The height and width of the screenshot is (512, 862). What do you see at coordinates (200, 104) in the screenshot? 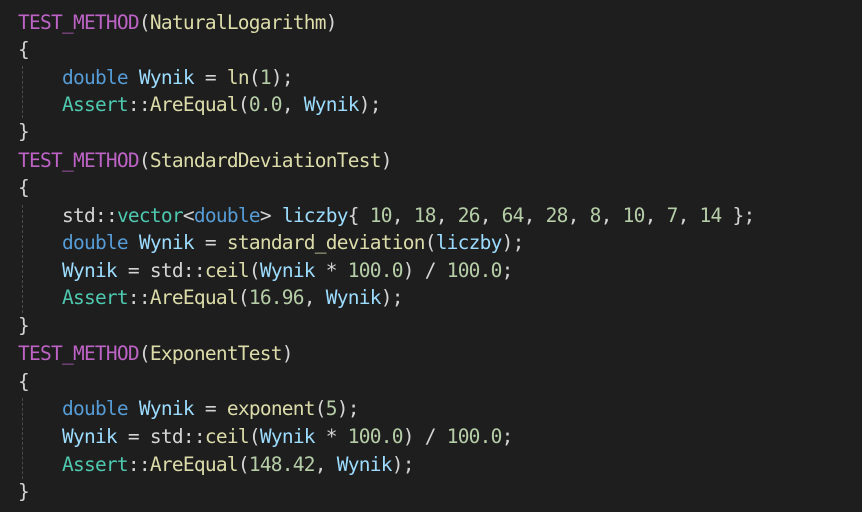
I see `code-line: Assert::AreEqual(0.0, Wynik);` at bounding box center [200, 104].